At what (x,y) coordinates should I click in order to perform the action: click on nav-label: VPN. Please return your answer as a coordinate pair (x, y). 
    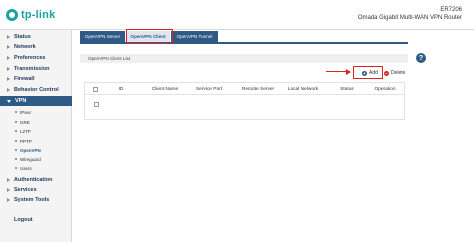
    Looking at the image, I should click on (21, 101).